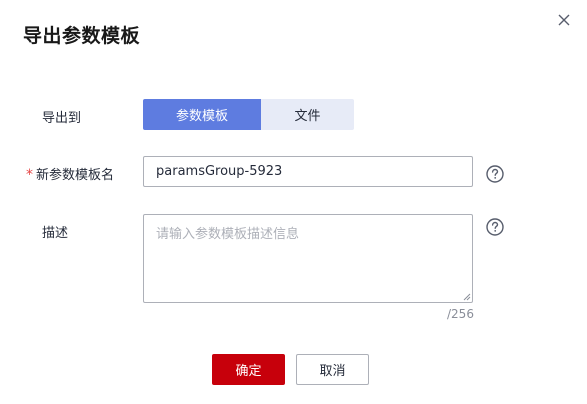 The height and width of the screenshot is (404, 587). I want to click on description-help-icon, so click(495, 227).